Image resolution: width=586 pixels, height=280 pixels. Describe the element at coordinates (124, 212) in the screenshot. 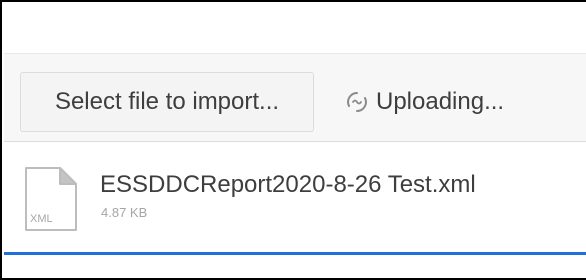

I see `file-size: 4.87 KB` at that location.